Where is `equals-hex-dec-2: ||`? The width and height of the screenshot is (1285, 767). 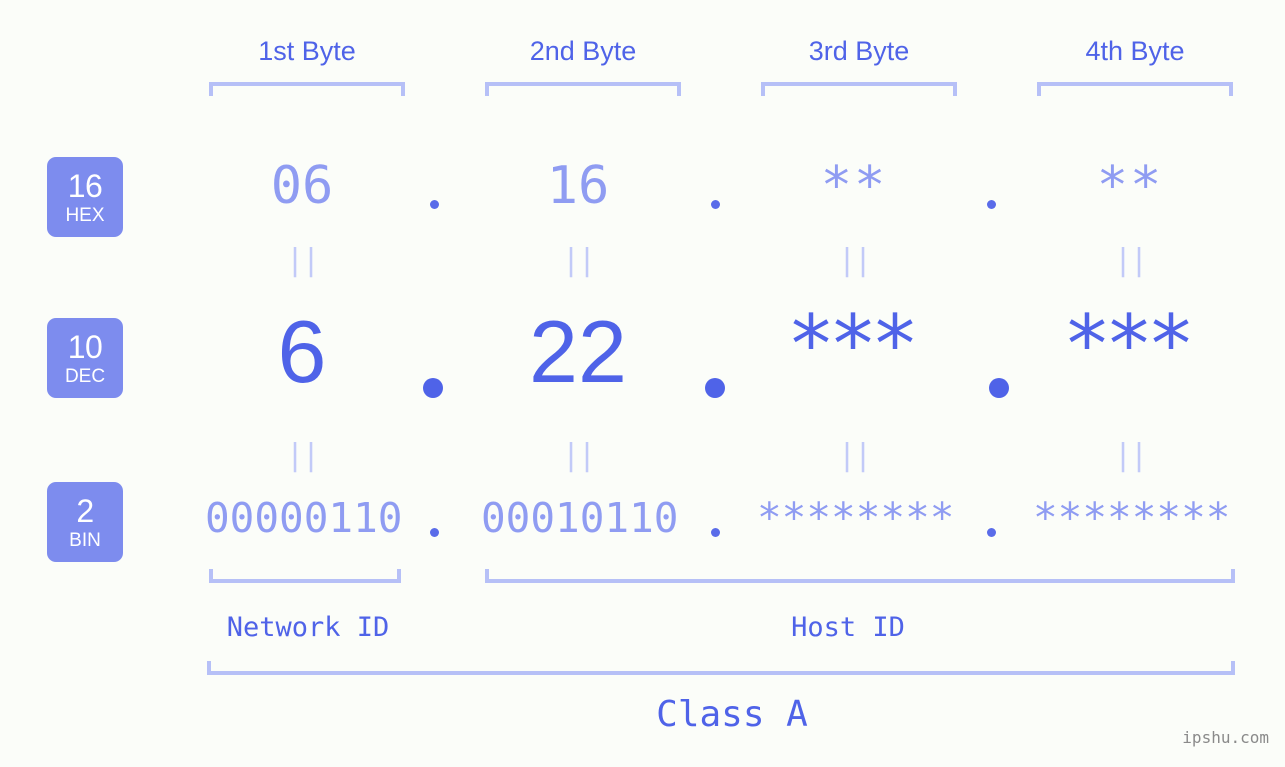
equals-hex-dec-2: || is located at coordinates (578, 260).